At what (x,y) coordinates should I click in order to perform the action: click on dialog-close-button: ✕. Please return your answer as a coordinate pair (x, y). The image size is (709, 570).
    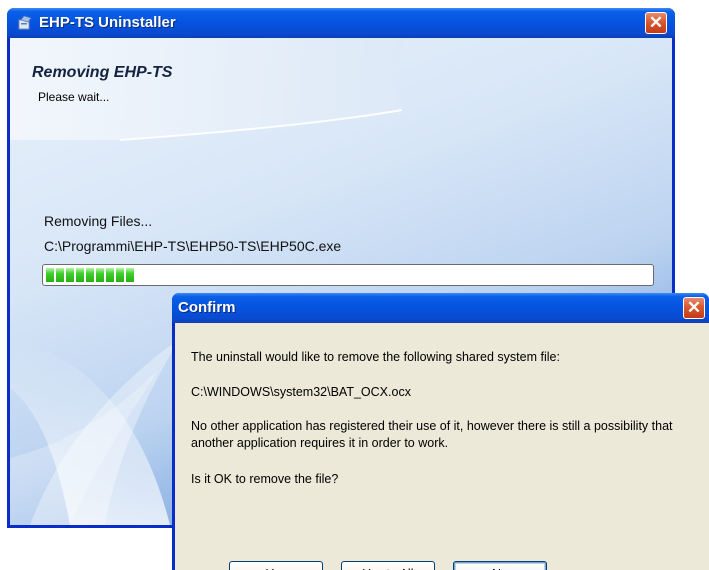
    Looking at the image, I should click on (694, 308).